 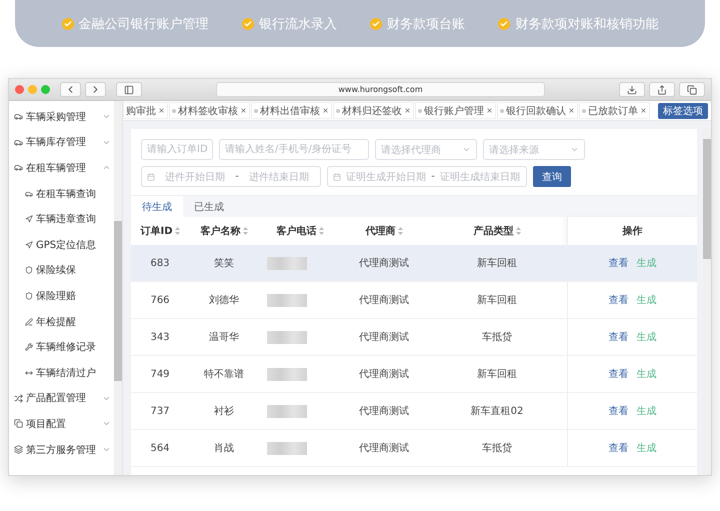 I want to click on sidebar-subitem: GPS定位信息, so click(x=61, y=245).